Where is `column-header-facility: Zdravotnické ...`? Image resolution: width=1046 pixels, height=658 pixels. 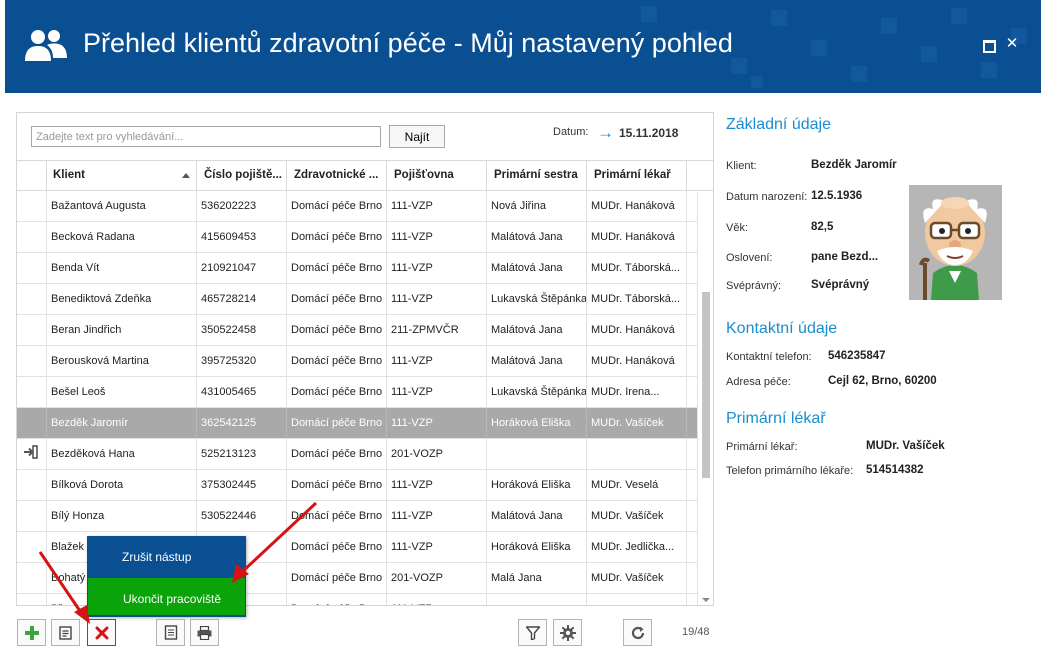
column-header-facility: Zdravotnické ... is located at coordinates (337, 175).